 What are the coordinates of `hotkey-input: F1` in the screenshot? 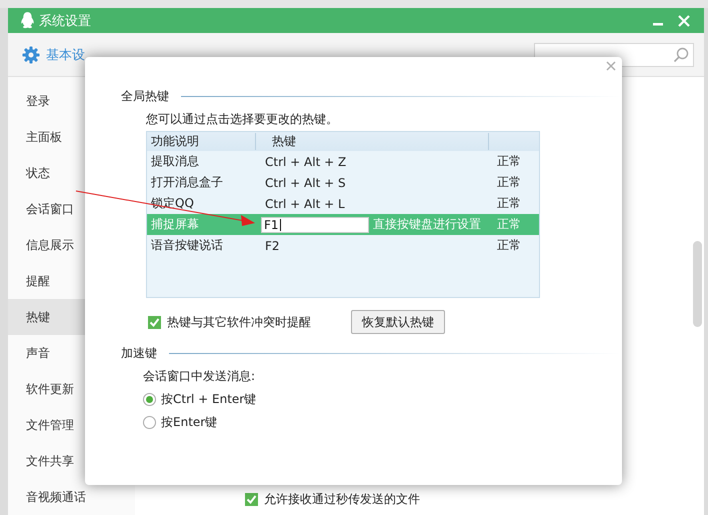 It's located at (315, 224).